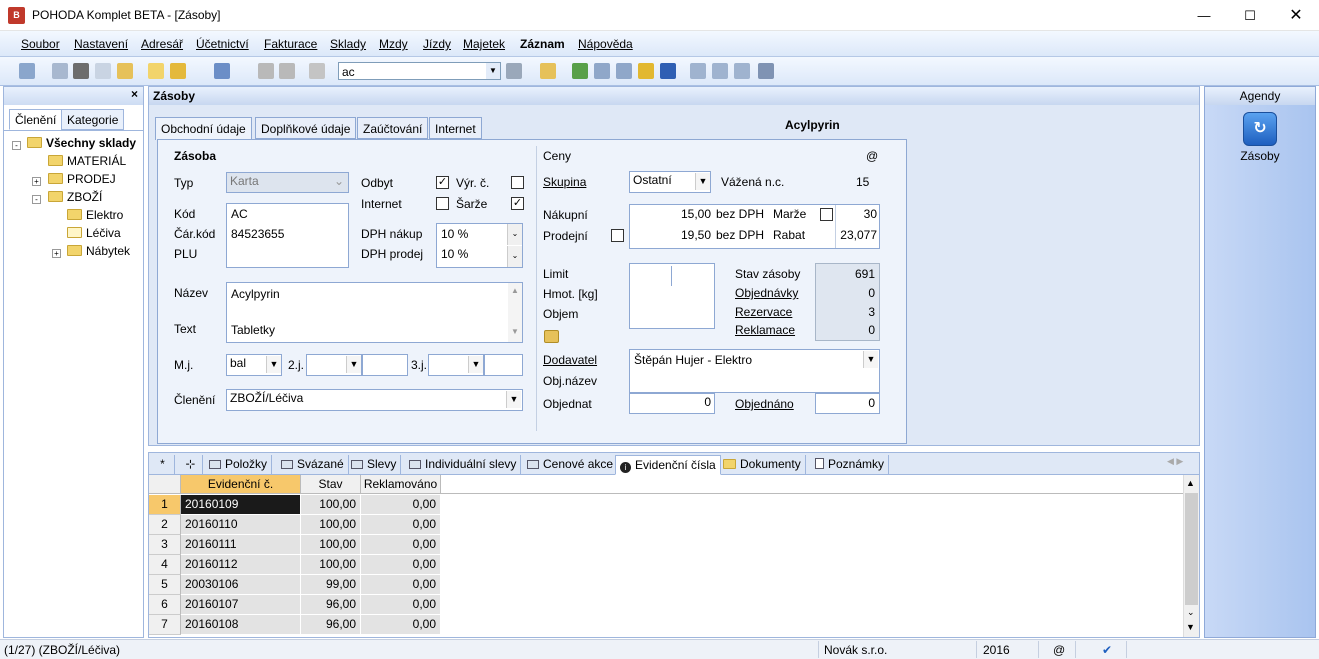 This screenshot has width=1319, height=659. Describe the element at coordinates (73, 96) in the screenshot. I see `left-pane-close-icon: ×` at that location.